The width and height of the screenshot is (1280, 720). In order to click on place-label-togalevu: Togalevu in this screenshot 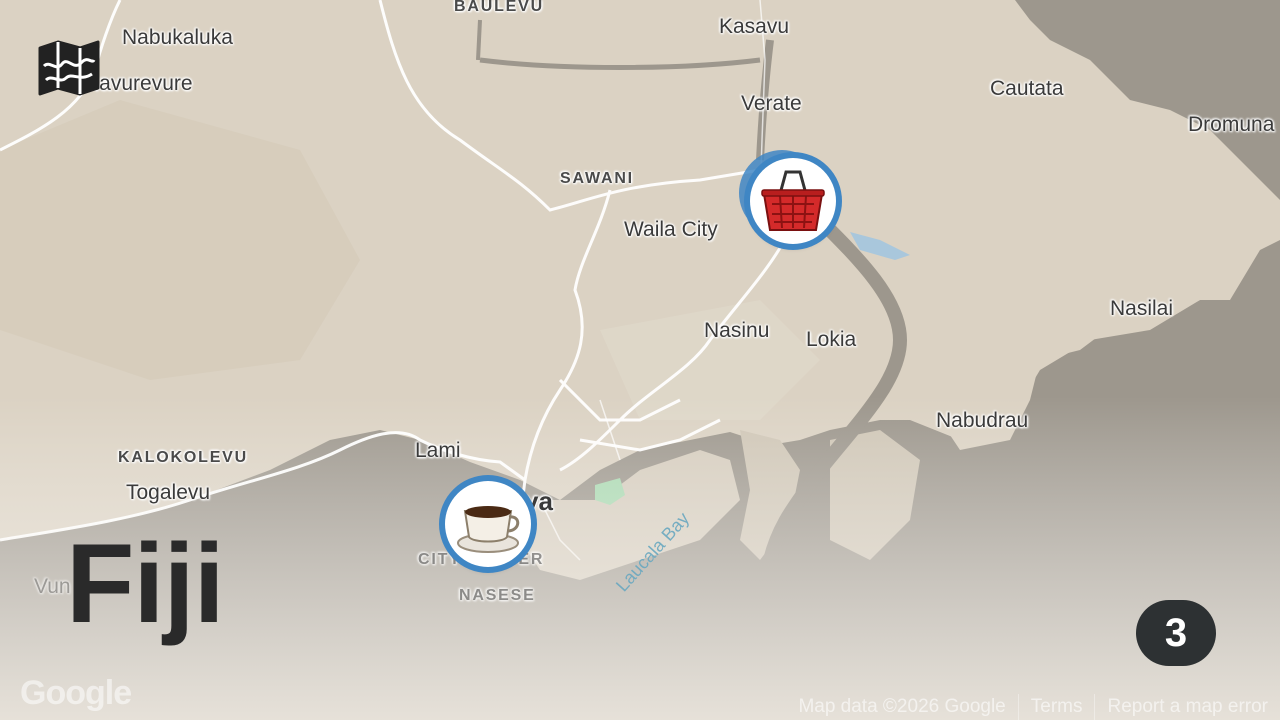, I will do `click(168, 492)`.